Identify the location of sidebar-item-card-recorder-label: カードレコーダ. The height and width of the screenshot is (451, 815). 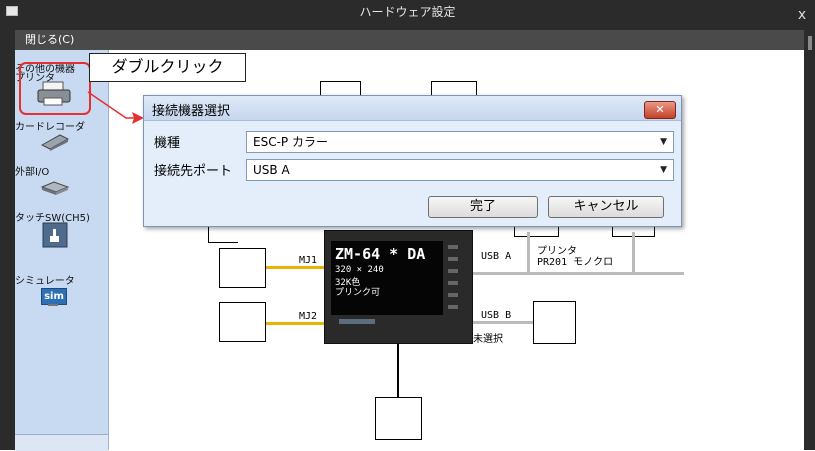
(50, 125).